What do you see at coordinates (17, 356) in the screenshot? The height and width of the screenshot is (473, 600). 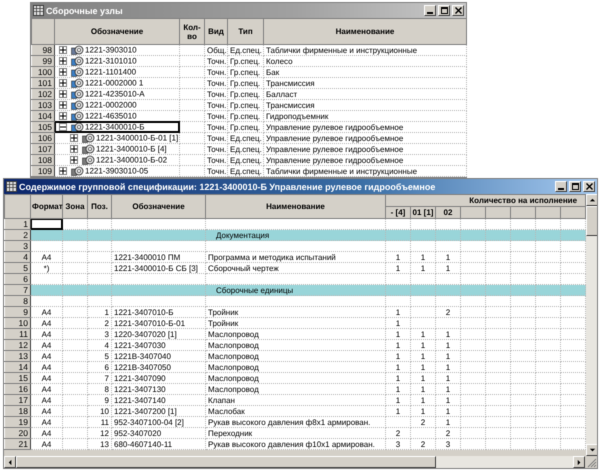 I see `row-number: 13` at bounding box center [17, 356].